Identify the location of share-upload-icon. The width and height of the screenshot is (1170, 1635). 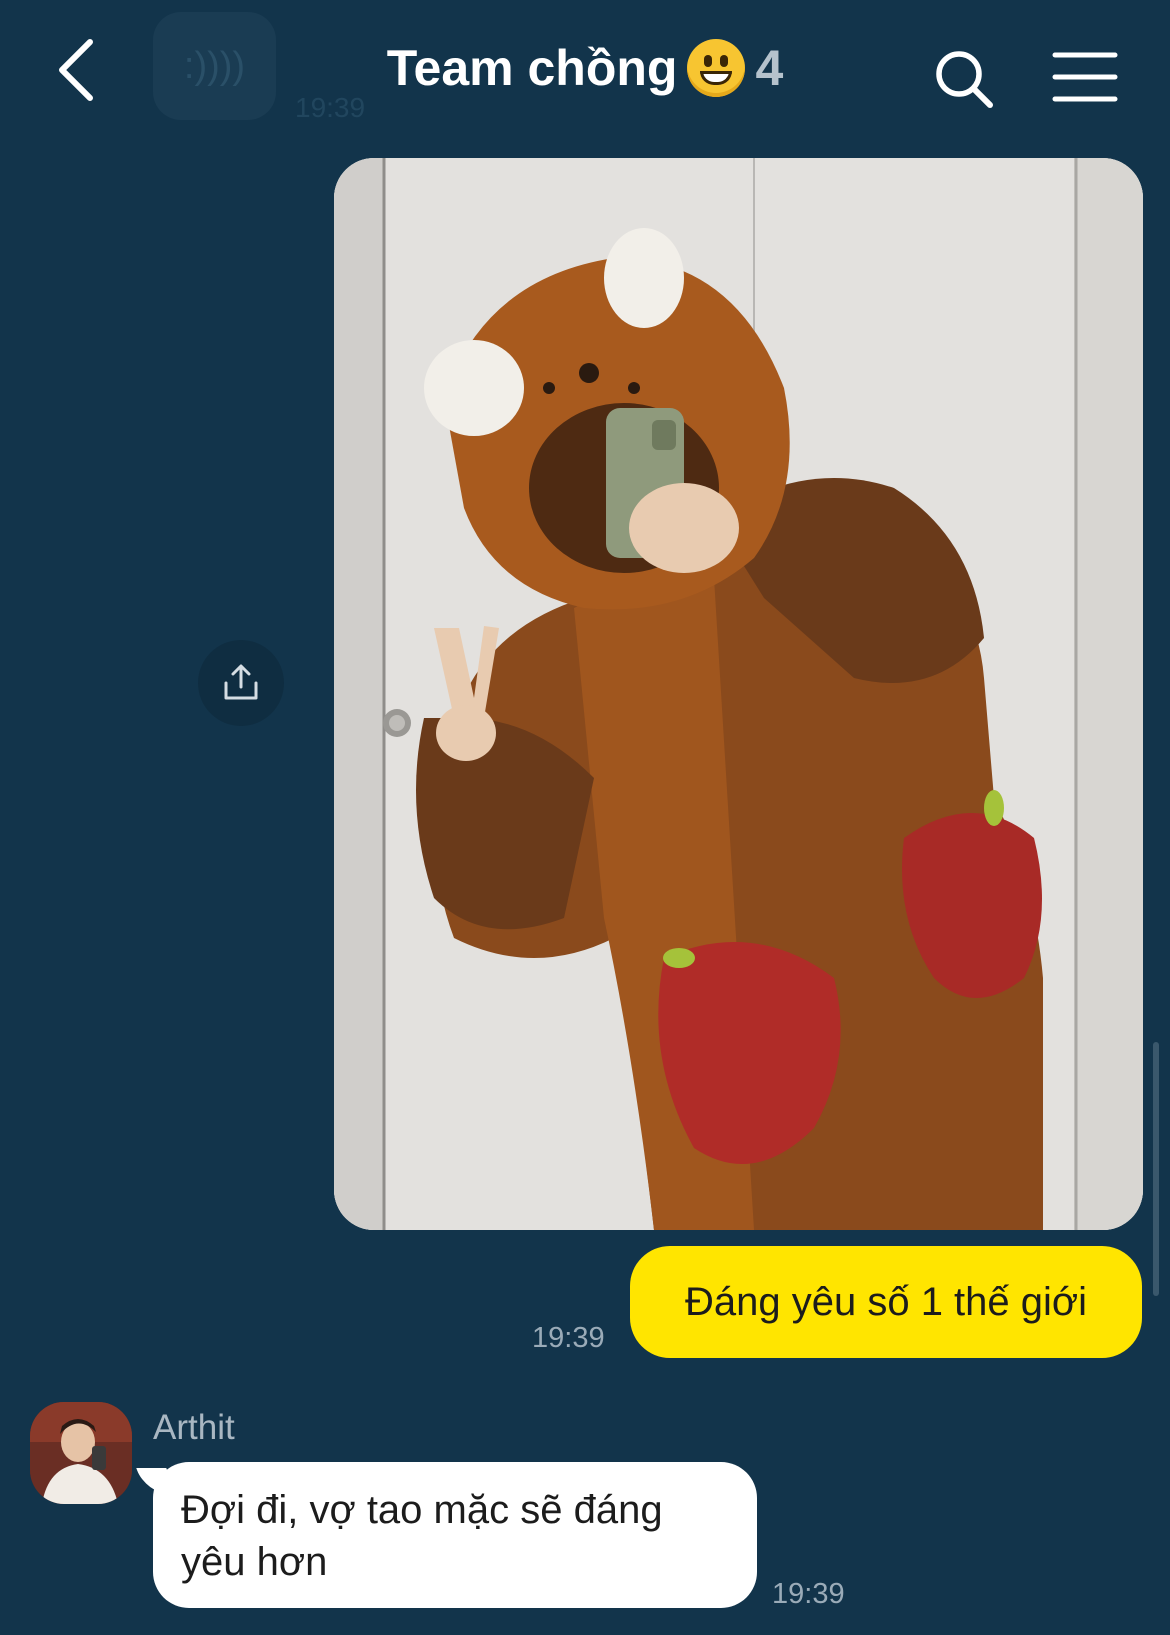
(241, 682).